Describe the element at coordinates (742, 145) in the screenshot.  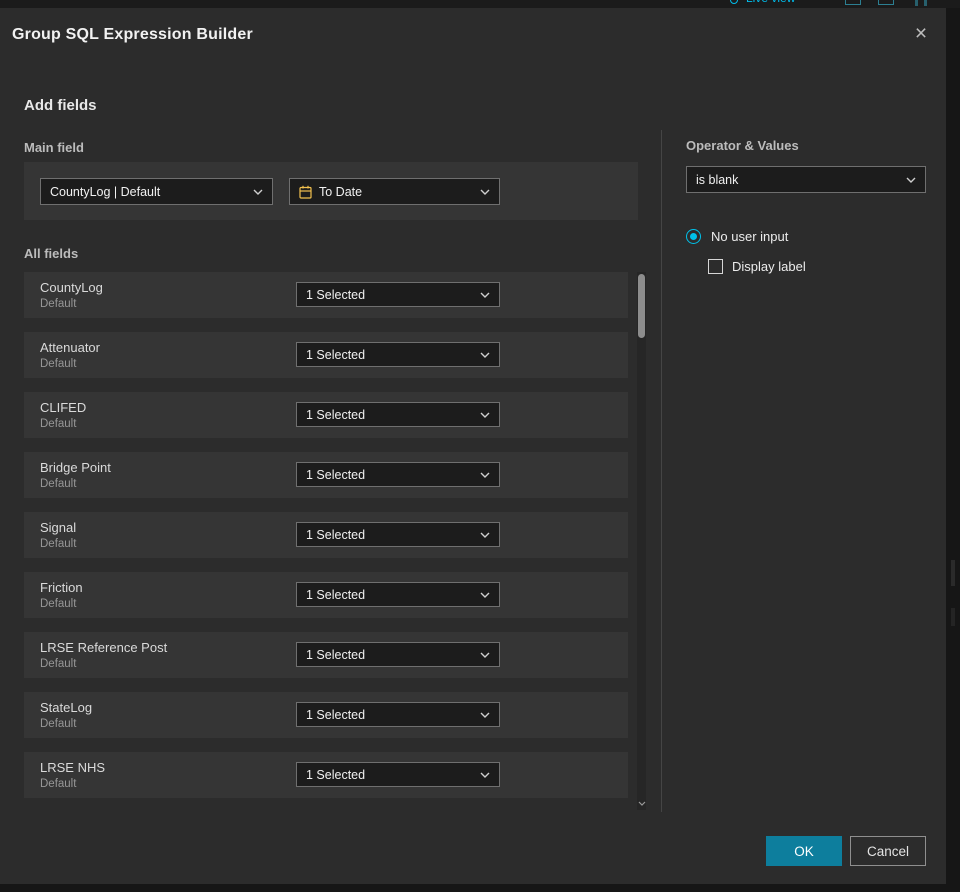
I see `operator-values-heading: Operator & Values` at that location.